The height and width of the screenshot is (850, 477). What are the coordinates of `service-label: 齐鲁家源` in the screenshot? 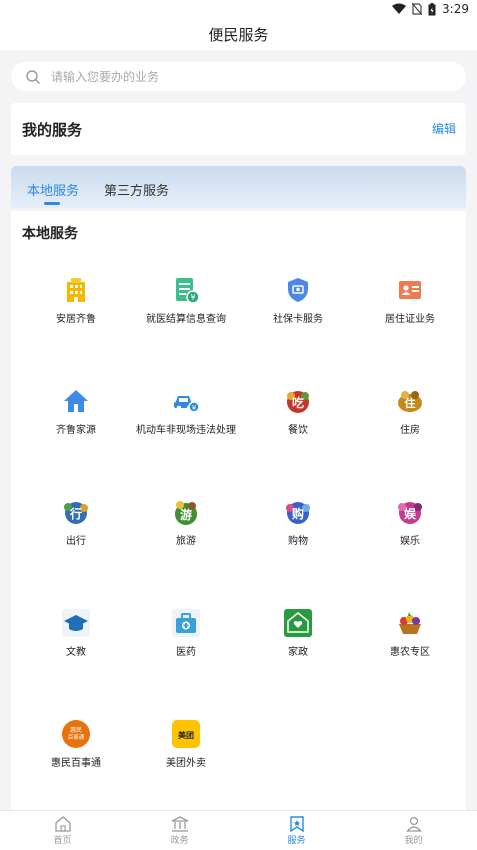 It's located at (76, 430).